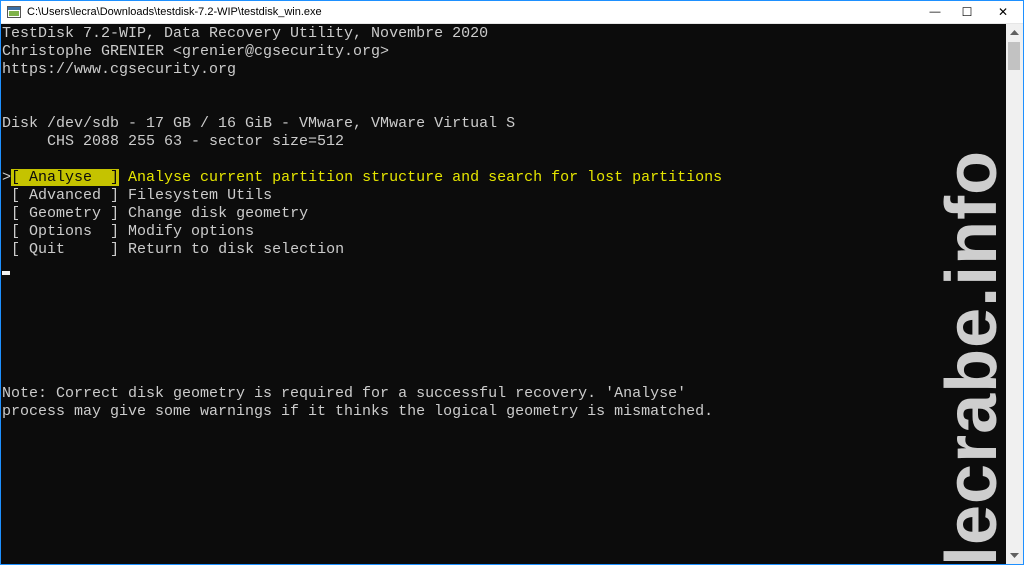  I want to click on console-app-icon, so click(14, 12).